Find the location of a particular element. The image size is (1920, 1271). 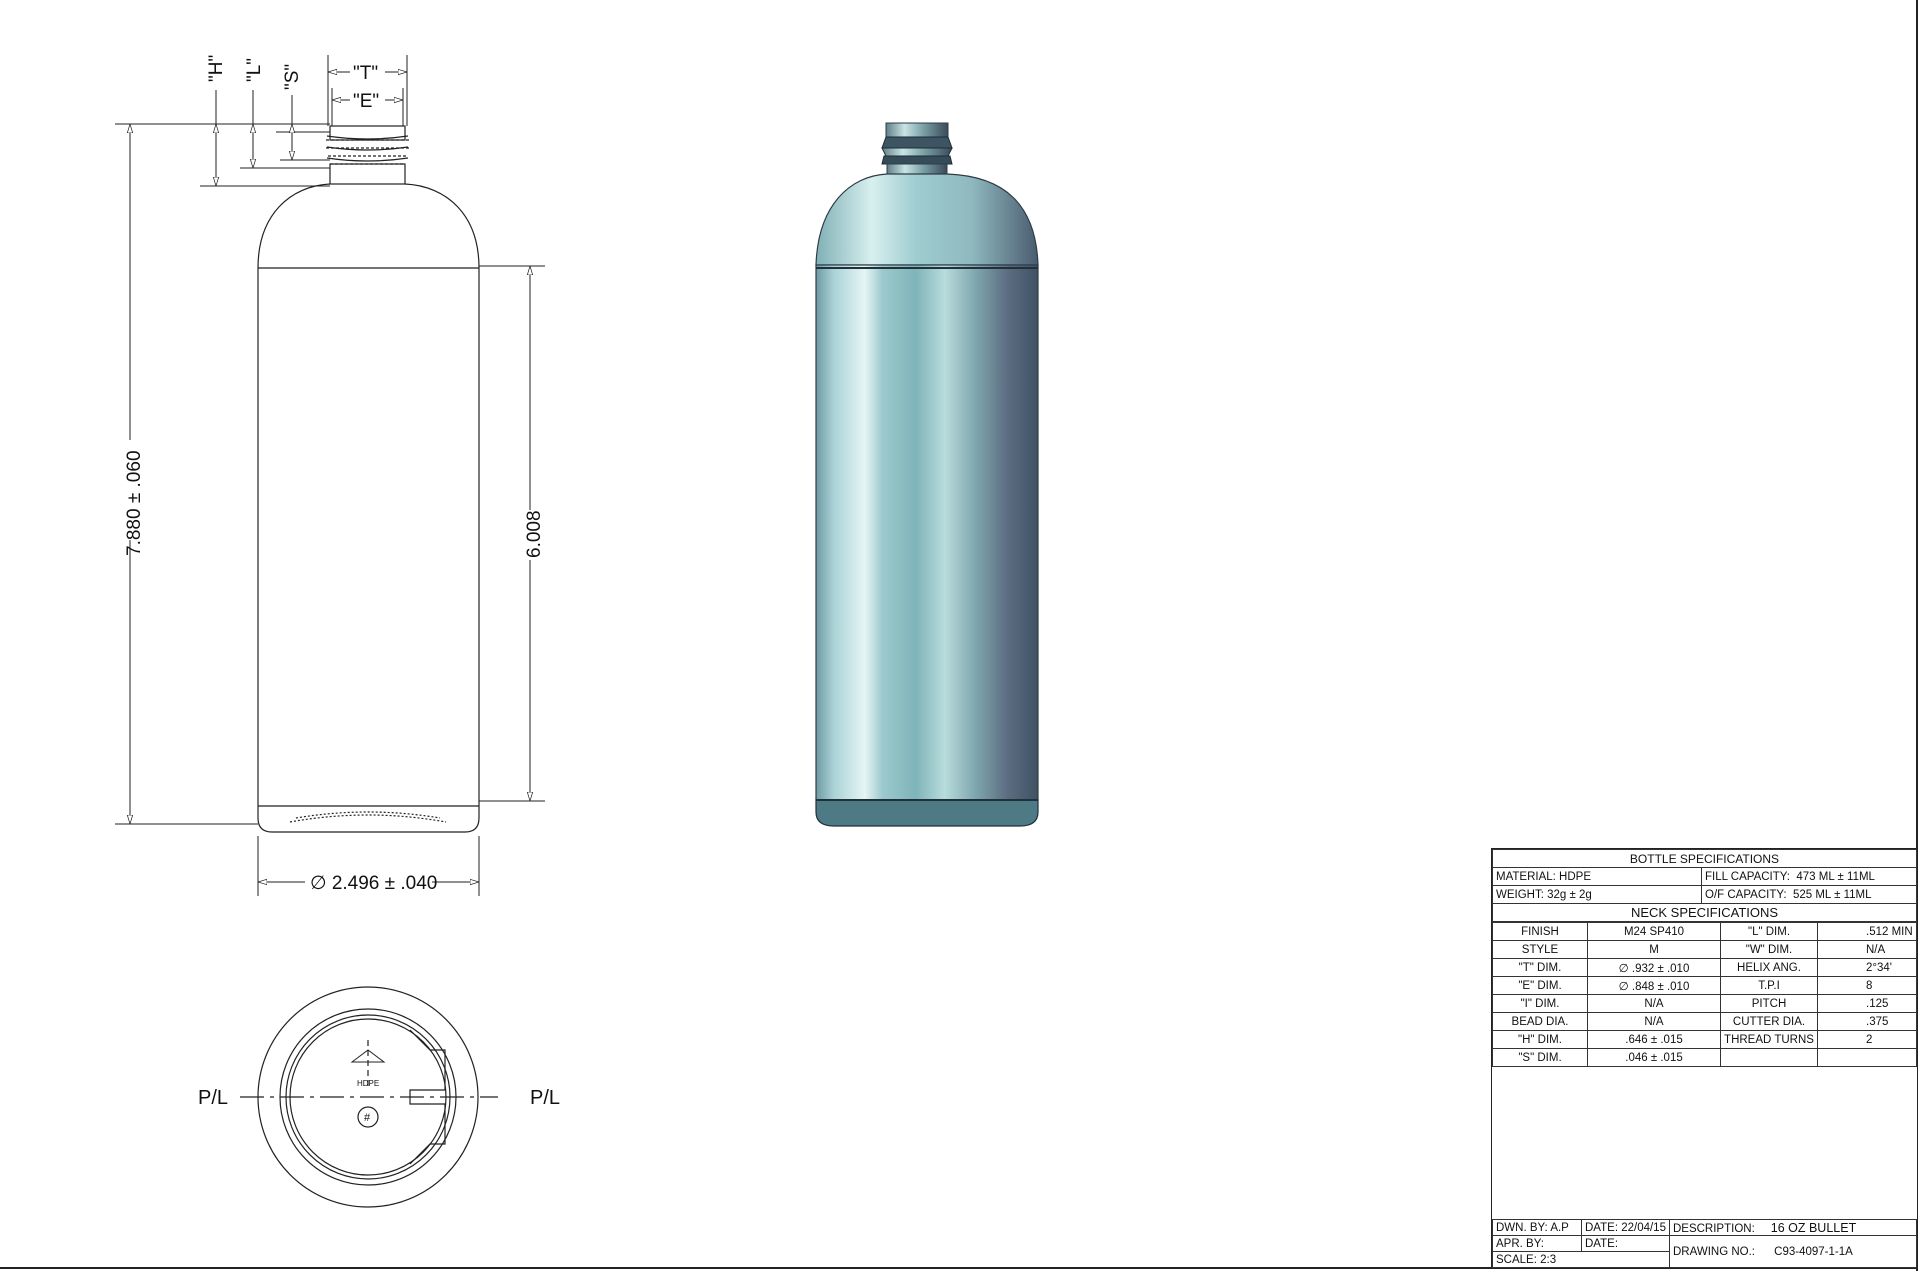

spec-label-2: "W" DIM. is located at coordinates (1769, 949).